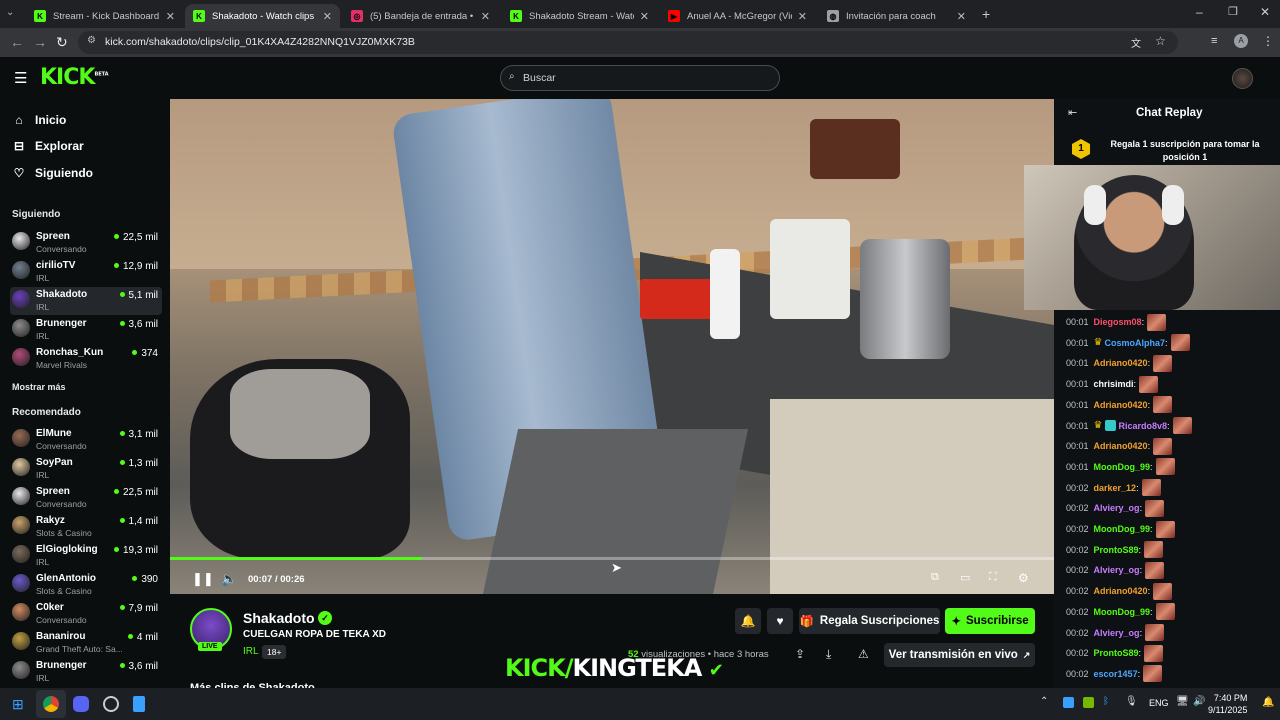 The width and height of the screenshot is (1280, 720). I want to click on browser-tab: ◍ Invitación para coach ✕, so click(896, 16).